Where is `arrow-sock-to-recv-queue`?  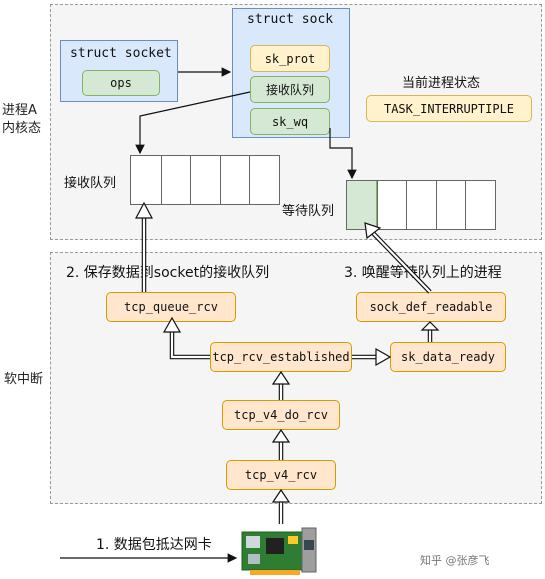
arrow-sock-to-recv-queue is located at coordinates (193, 123).